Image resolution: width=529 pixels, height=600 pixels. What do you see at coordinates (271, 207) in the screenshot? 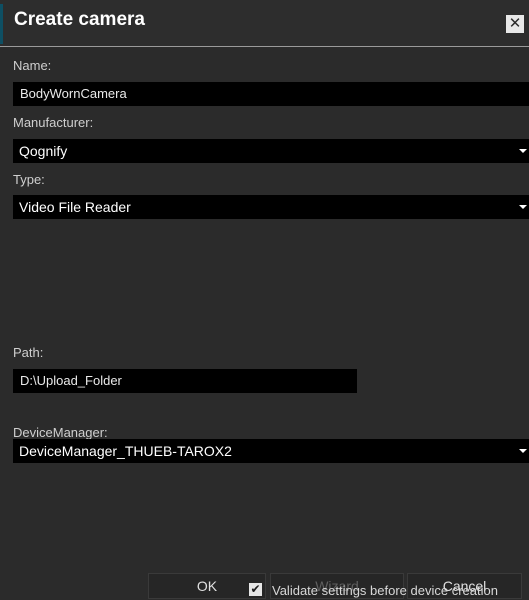
I see `type-dropdown: Video File Reader` at bounding box center [271, 207].